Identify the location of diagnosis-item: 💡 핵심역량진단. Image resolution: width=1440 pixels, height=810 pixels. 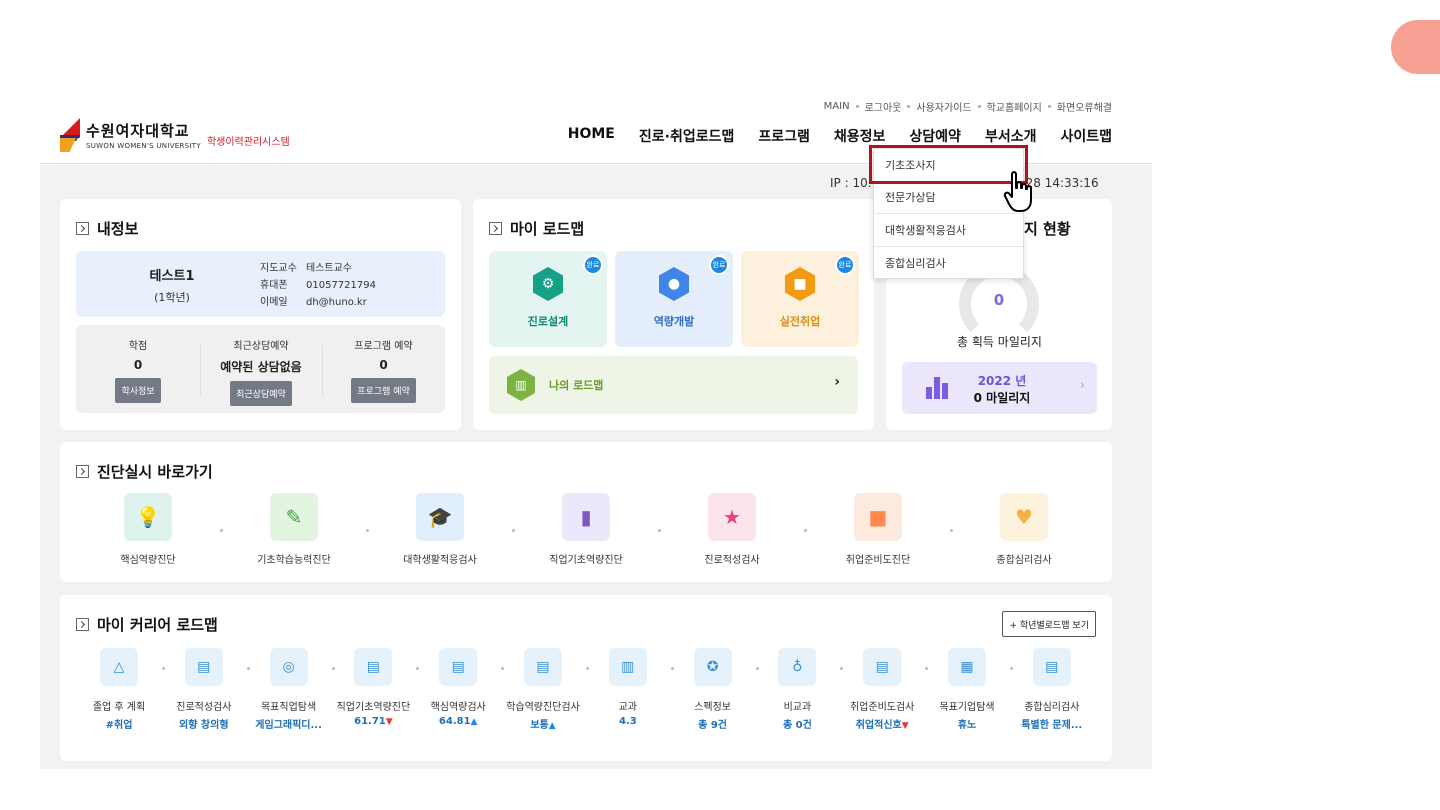
(148, 529).